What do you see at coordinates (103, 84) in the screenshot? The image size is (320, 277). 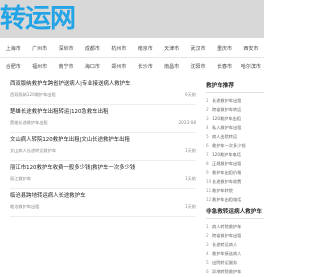 I see `article-title: 西双版纳救护车跨省护送病人|专业接送病人救护车` at bounding box center [103, 84].